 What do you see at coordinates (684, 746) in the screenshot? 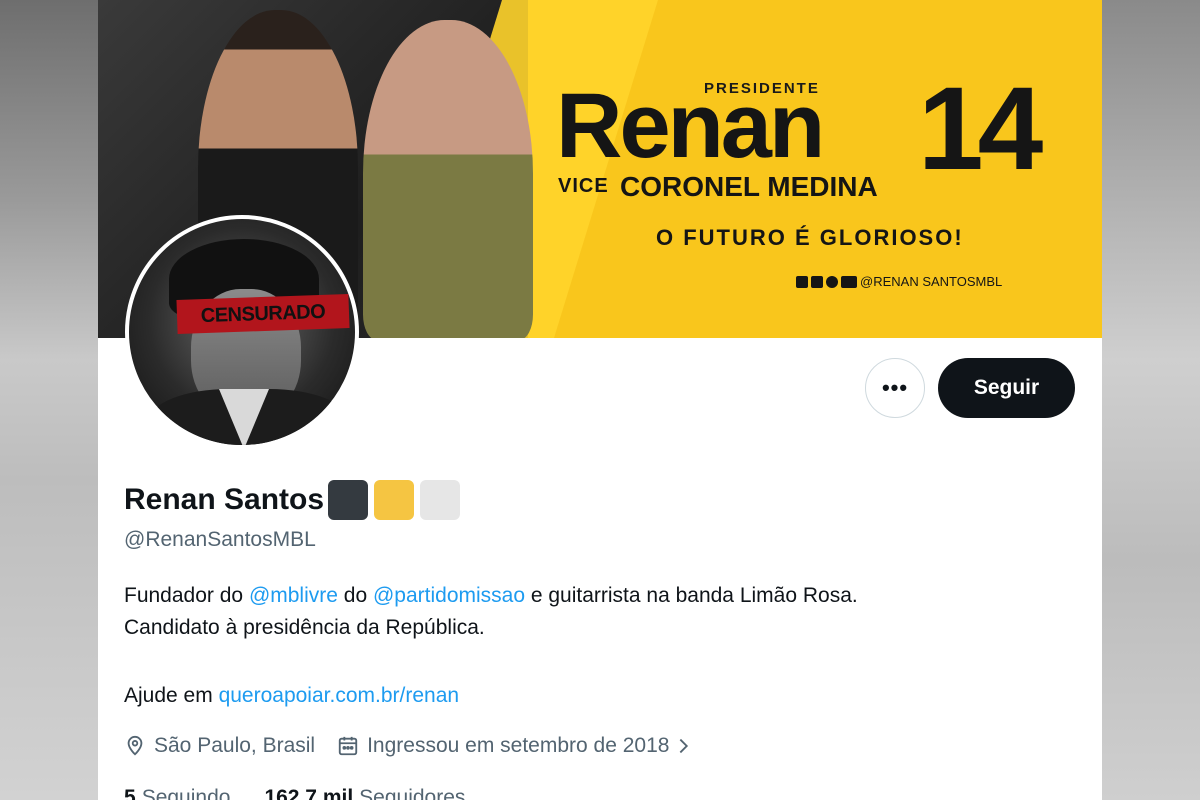
I see `chevron-right-icon` at bounding box center [684, 746].